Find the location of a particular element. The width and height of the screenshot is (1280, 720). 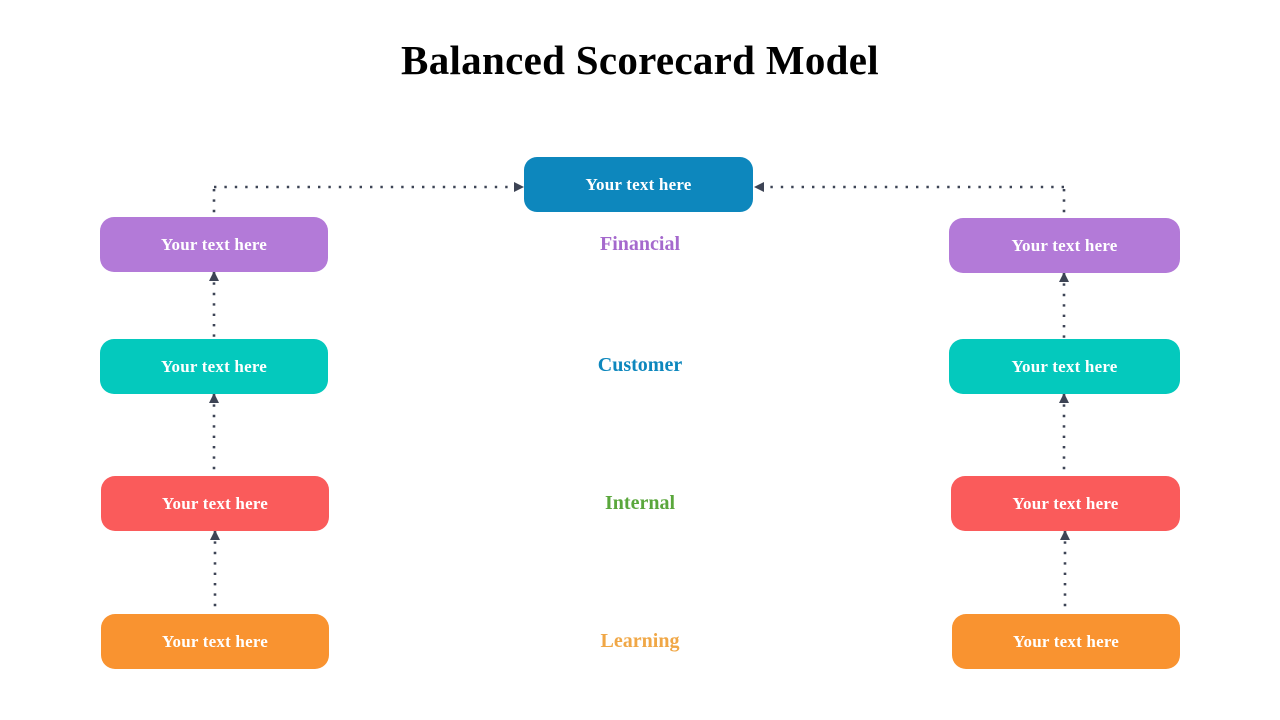

left-card-financial: Your text here is located at coordinates (214, 244).